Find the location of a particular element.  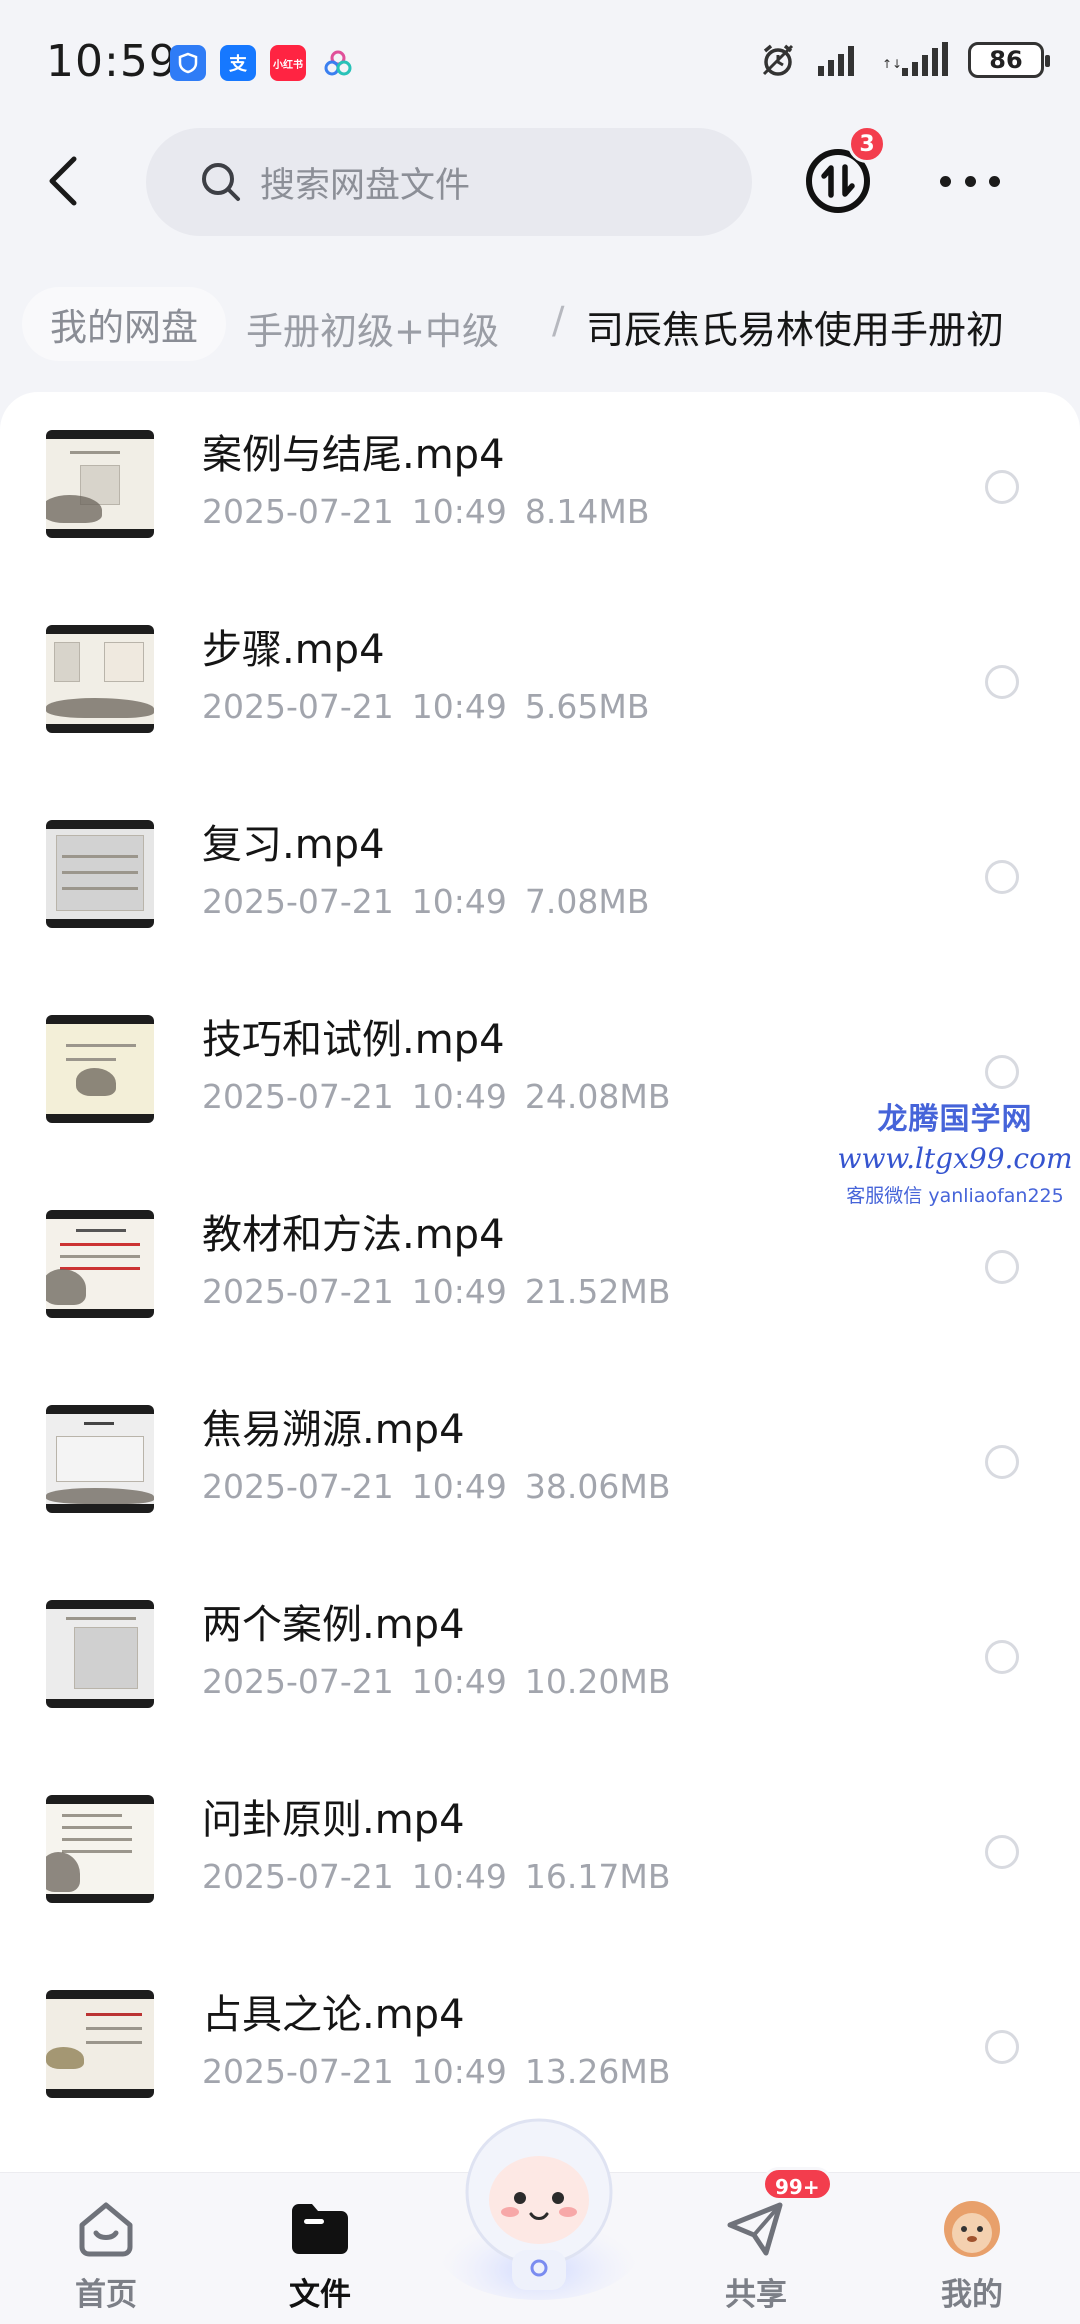

file-name: 步骤.mp4 is located at coordinates (293, 650).